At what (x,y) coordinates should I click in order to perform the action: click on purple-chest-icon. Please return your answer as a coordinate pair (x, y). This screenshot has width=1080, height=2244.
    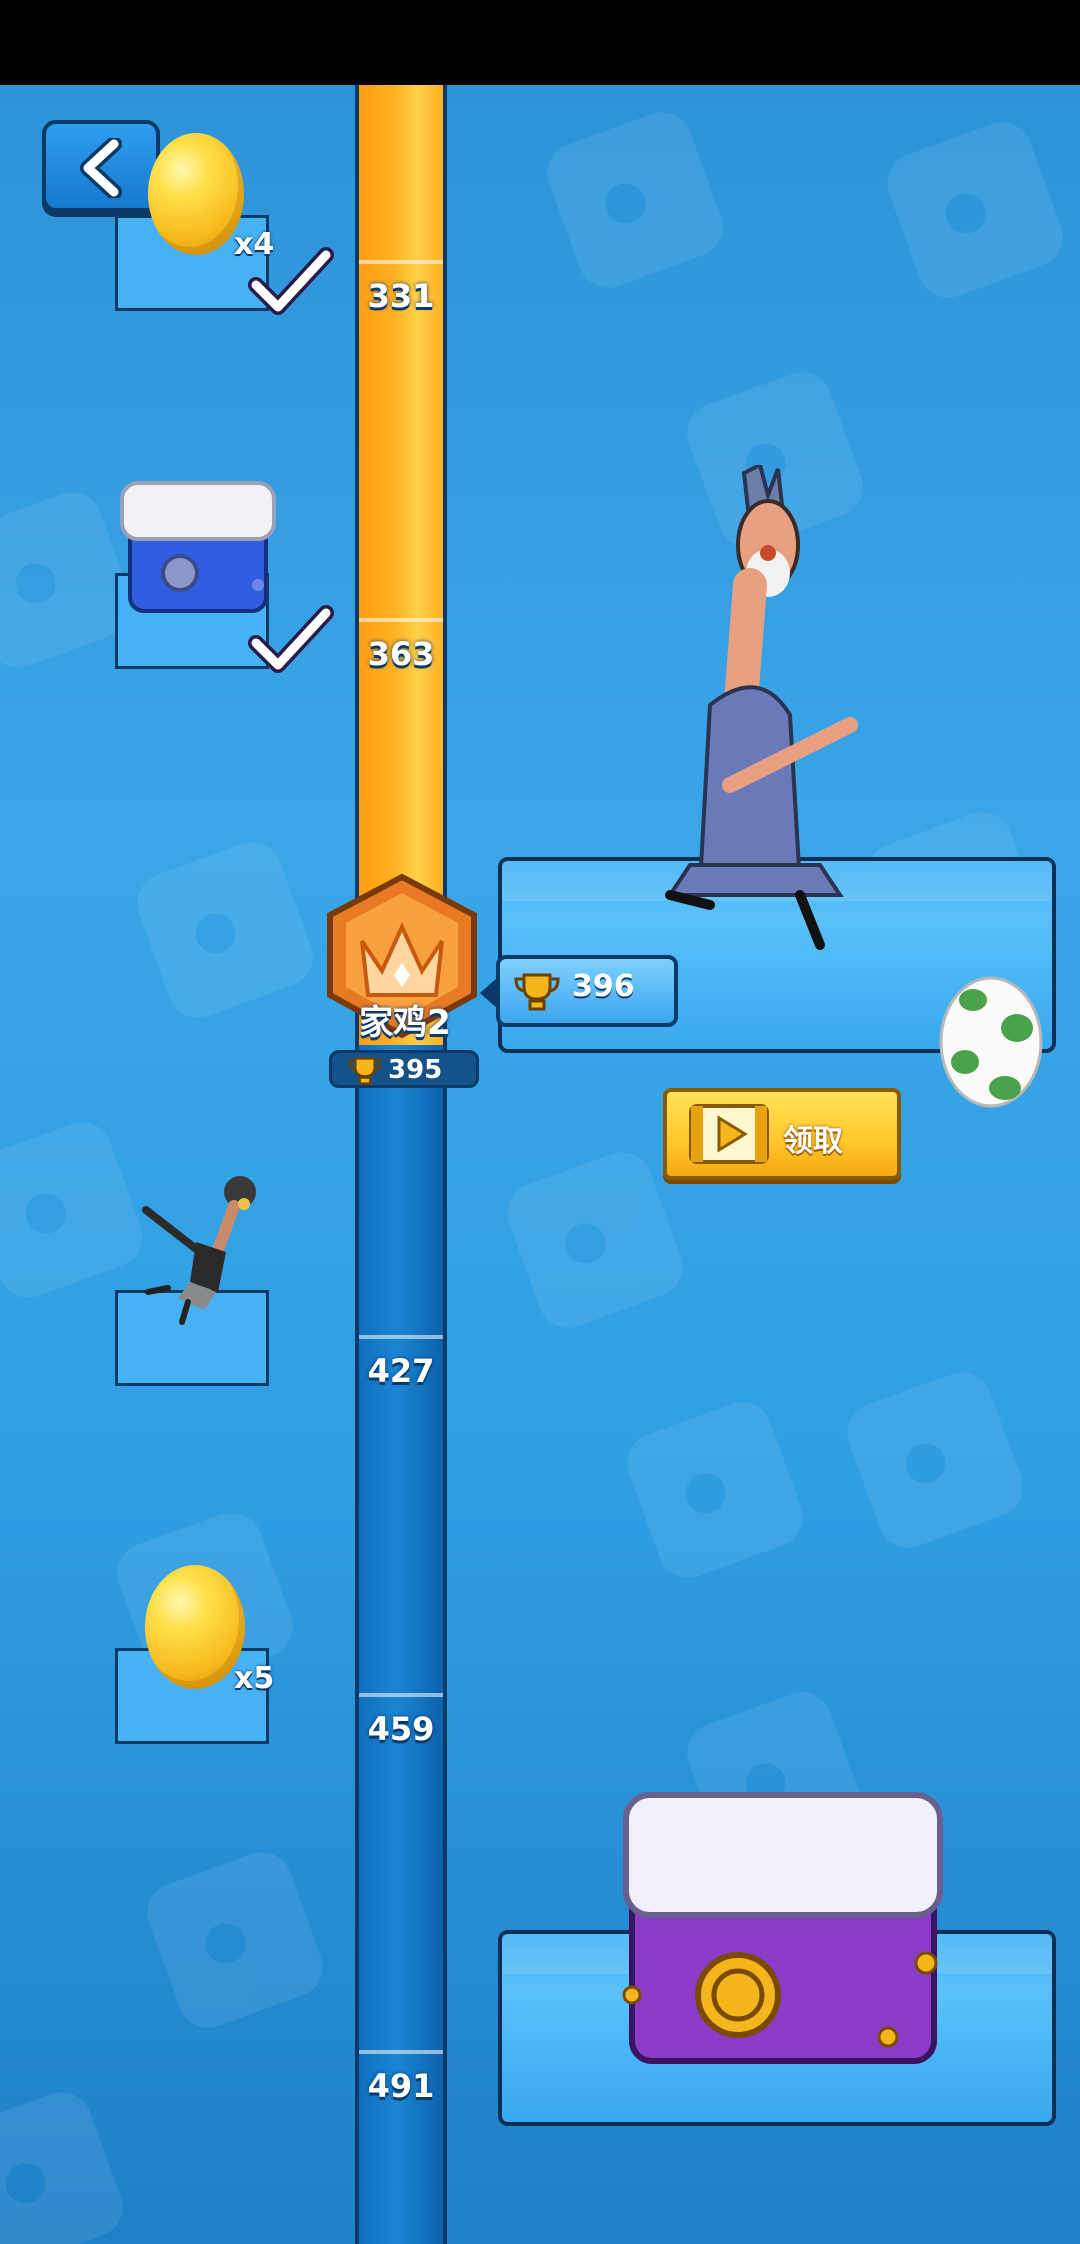
    Looking at the image, I should click on (782, 1928).